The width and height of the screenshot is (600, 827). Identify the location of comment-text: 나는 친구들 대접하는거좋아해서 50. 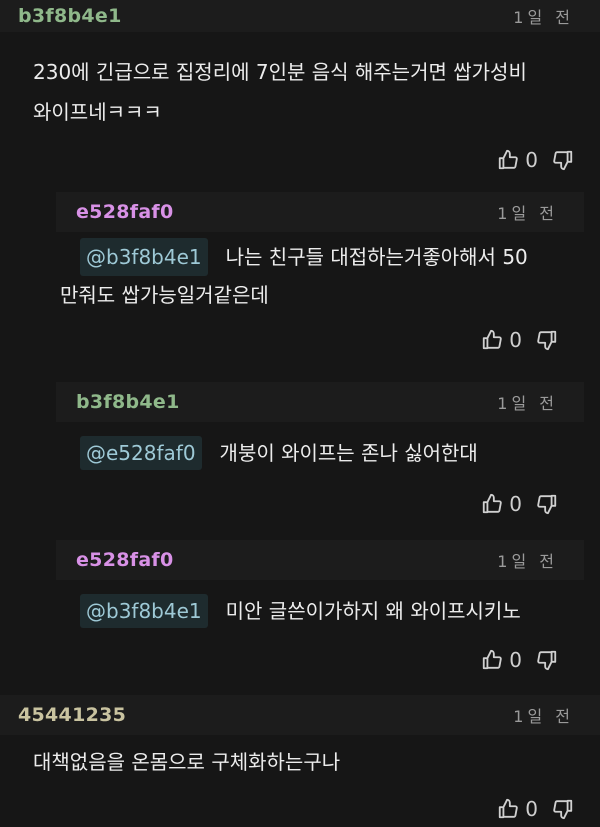
(376, 257).